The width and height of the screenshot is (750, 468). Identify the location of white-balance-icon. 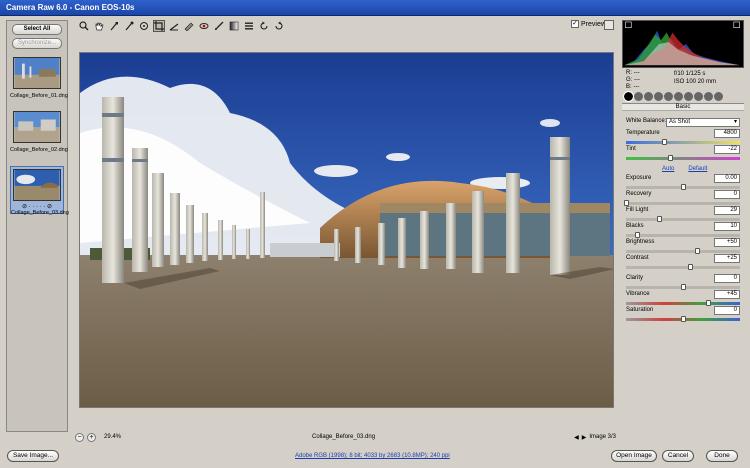
(114, 26).